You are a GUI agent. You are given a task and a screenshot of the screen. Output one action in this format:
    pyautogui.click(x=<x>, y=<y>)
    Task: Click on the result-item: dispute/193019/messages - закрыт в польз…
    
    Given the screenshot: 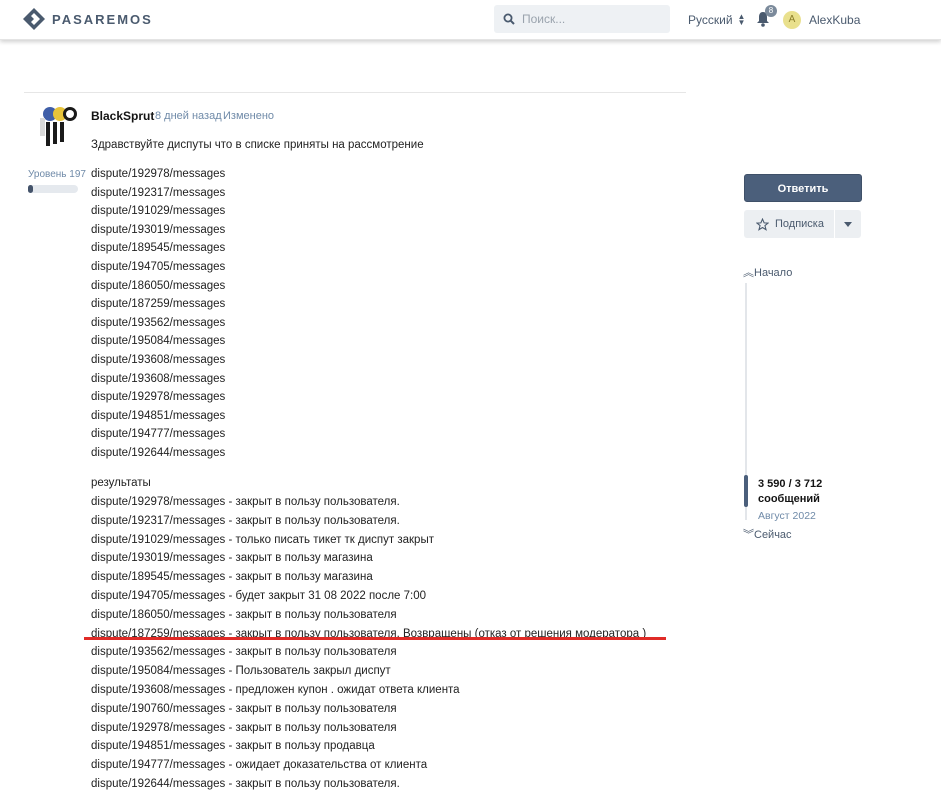 What is the action you would take?
    pyautogui.click(x=232, y=558)
    